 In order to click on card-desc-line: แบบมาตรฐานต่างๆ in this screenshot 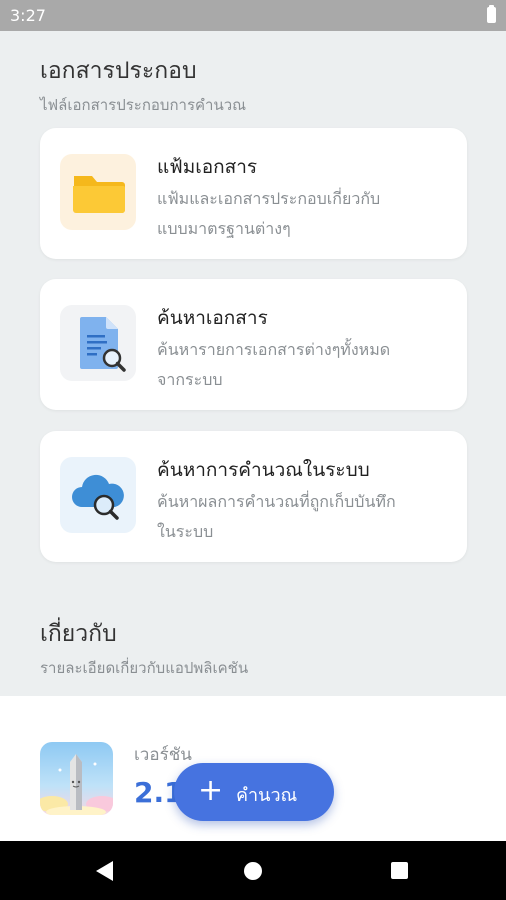, I will do `click(224, 228)`.